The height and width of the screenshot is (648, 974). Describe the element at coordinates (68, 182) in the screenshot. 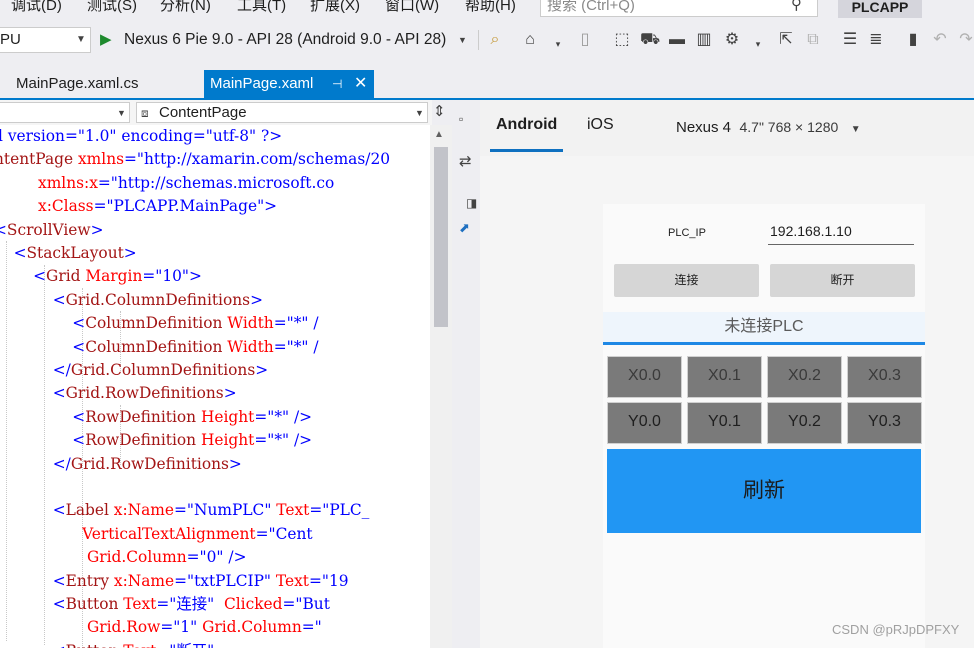

I see `code-token: xmlns:x` at that location.